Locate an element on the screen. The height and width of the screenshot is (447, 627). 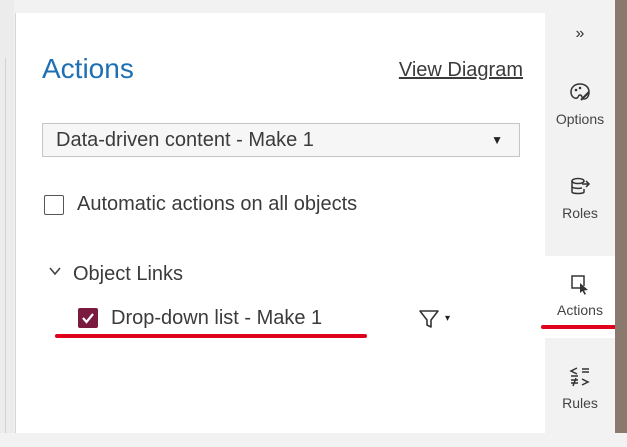
annotation-underline-link is located at coordinates (211, 336).